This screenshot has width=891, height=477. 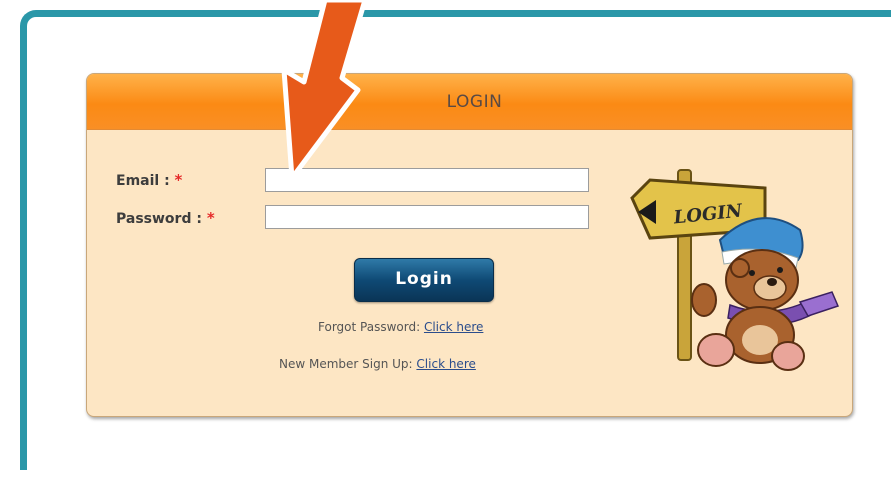 I want to click on password-label-row: Password : *, so click(x=165, y=218).